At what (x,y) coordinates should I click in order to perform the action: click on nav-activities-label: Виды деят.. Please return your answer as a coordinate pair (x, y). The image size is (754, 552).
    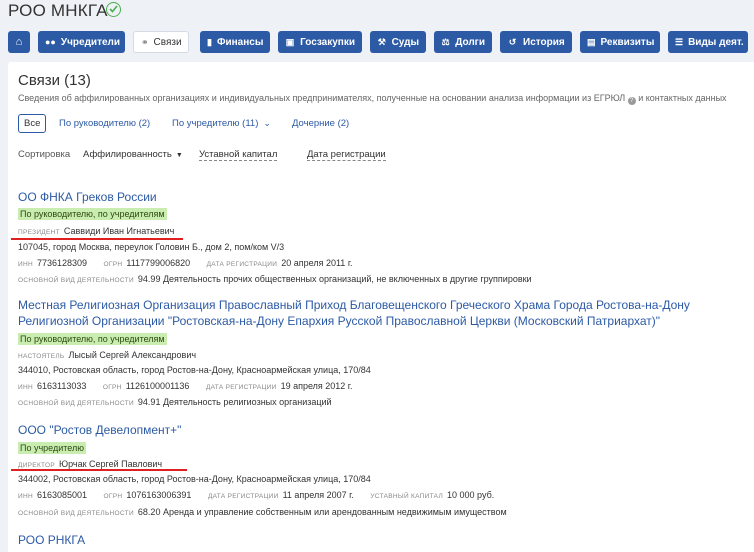
    Looking at the image, I should click on (716, 42).